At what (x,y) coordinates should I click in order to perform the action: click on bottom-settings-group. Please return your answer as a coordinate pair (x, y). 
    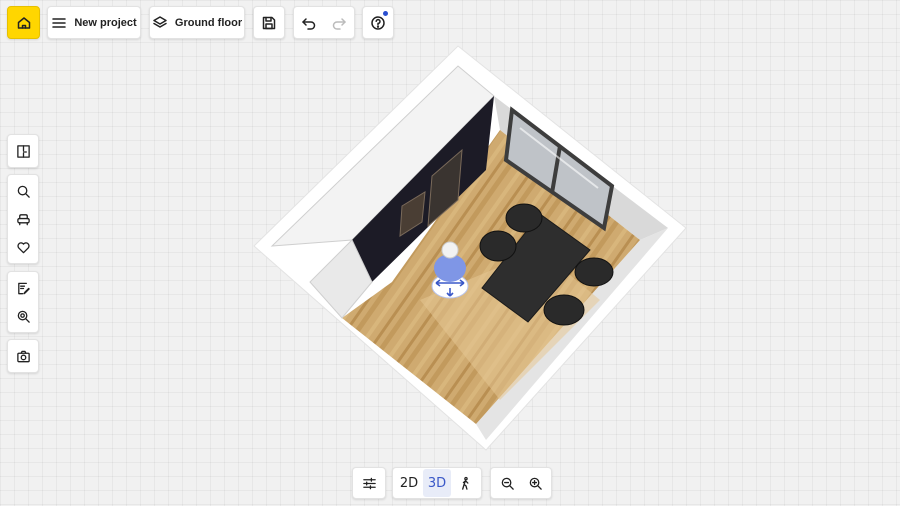
    Looking at the image, I should click on (369, 483).